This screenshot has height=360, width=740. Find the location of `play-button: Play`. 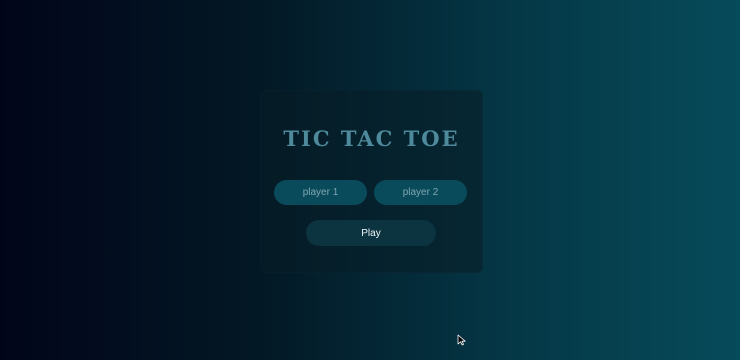

play-button: Play is located at coordinates (371, 233).